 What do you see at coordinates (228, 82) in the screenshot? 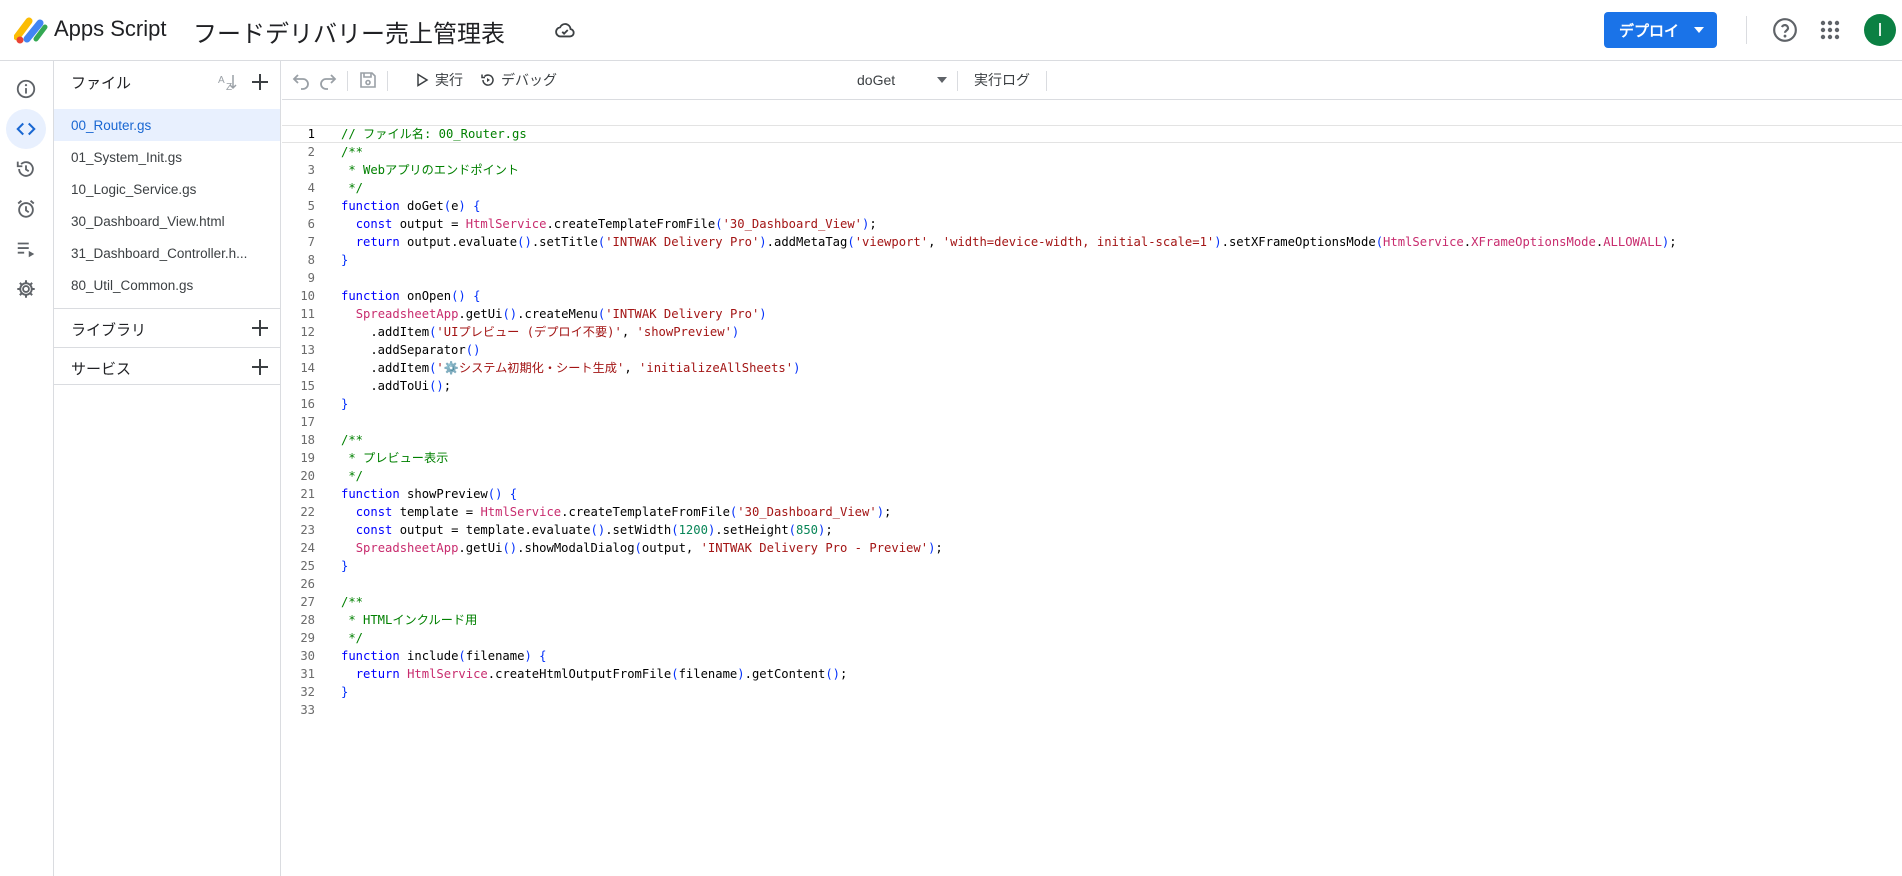
I see `sort-az-icon: A Z` at bounding box center [228, 82].